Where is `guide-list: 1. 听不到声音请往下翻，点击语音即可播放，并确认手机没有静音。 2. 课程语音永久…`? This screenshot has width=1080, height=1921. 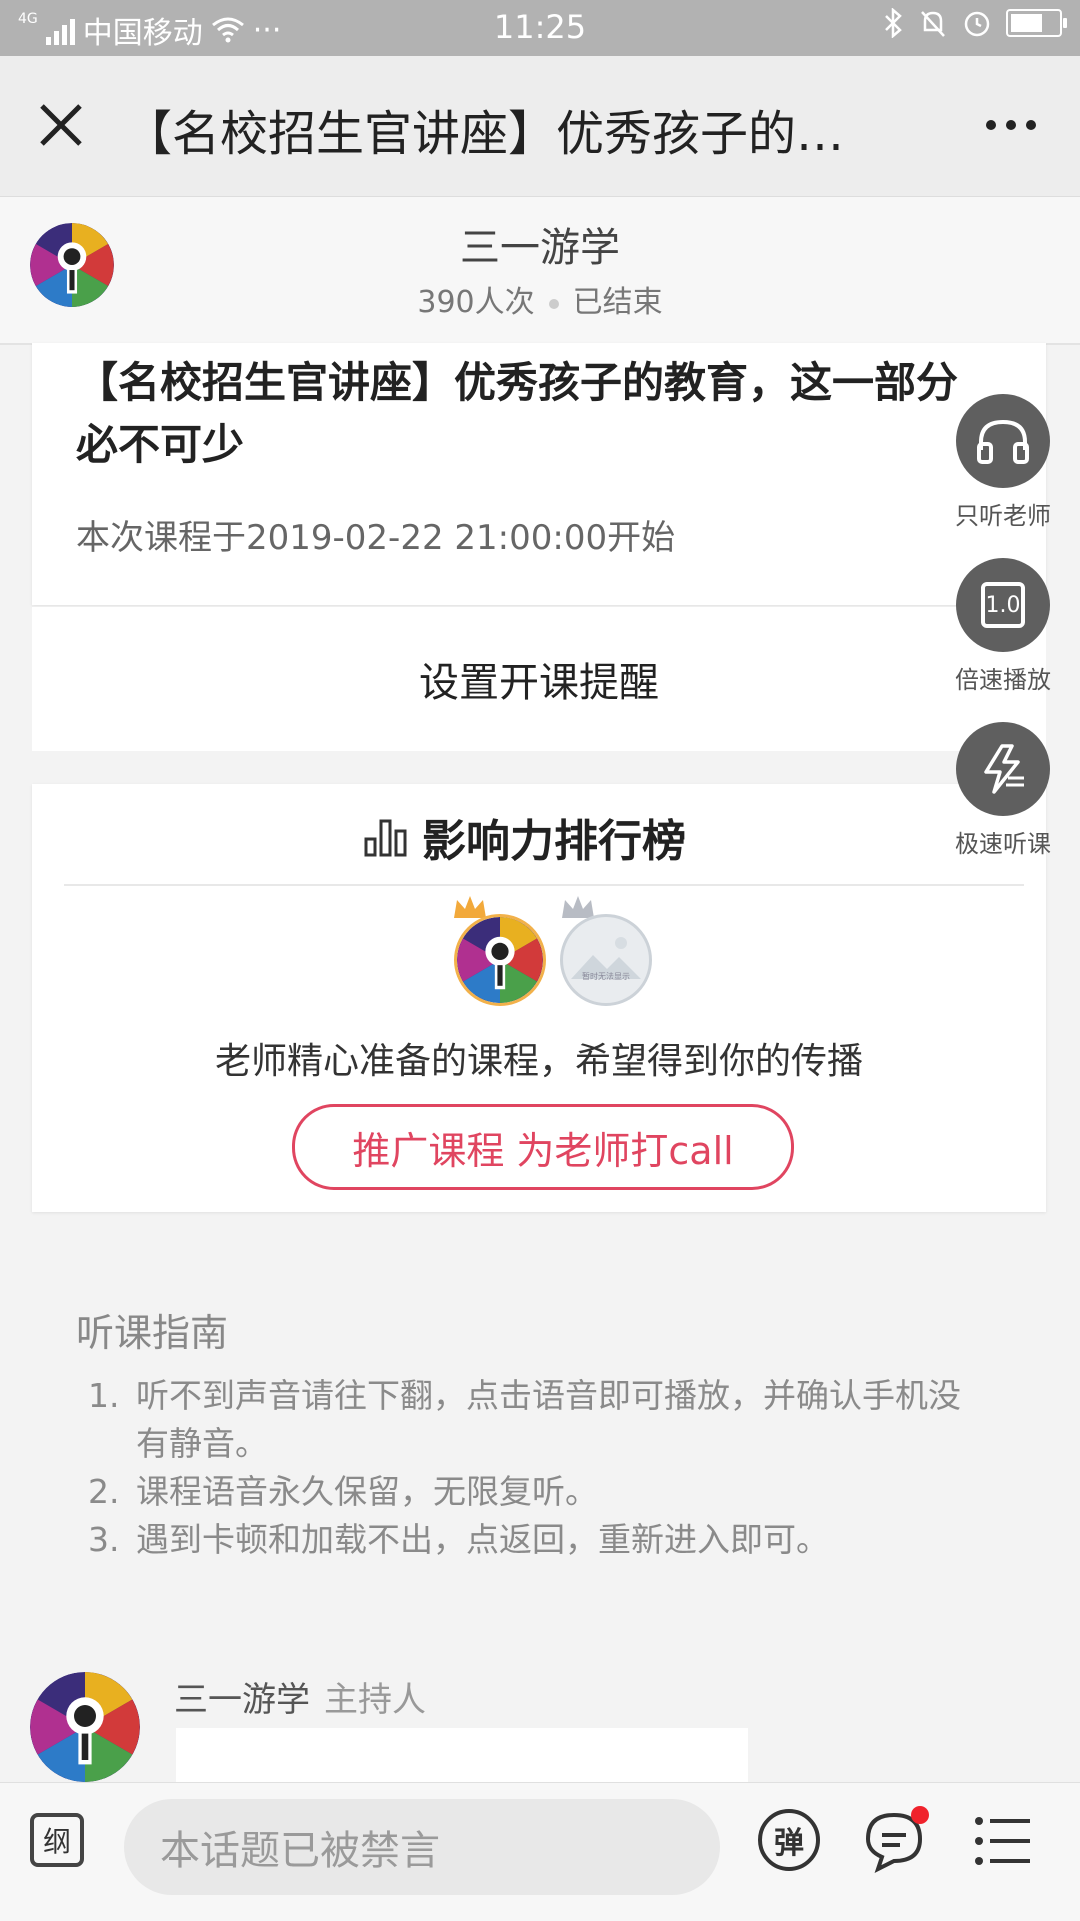
guide-list: 1. 听不到声音请往下翻，点击语音即可播放，并确认手机没有静音。 2. 课程语音永久… is located at coordinates (538, 1468).